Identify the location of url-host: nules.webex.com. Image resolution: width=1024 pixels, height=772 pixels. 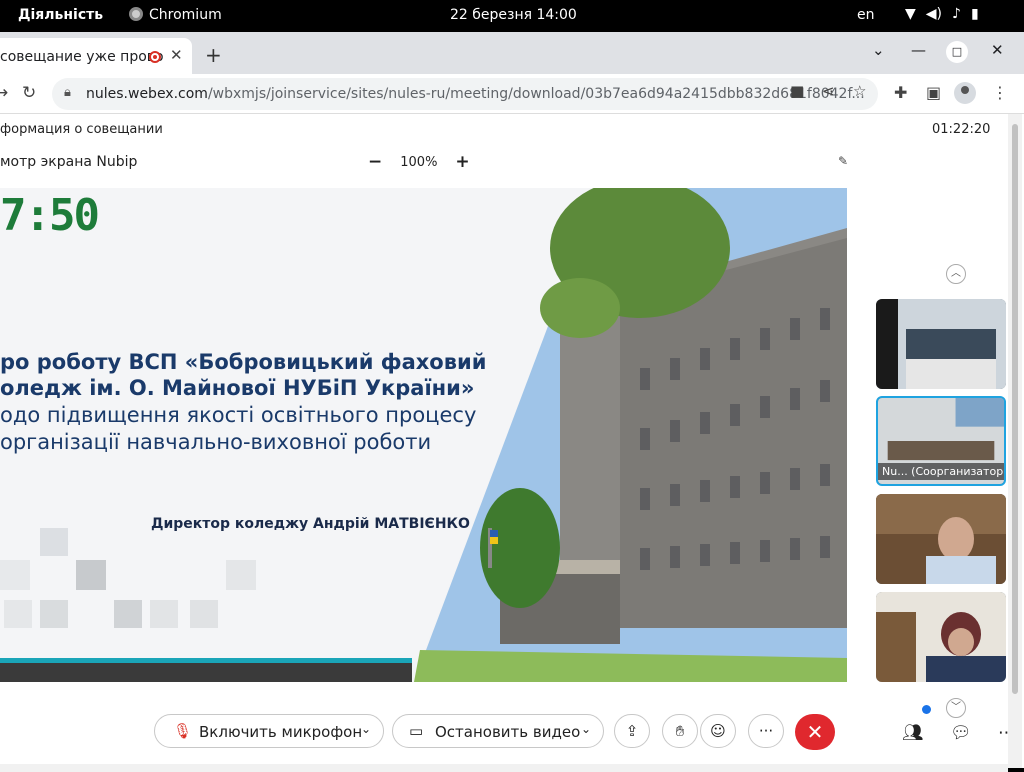
(147, 94).